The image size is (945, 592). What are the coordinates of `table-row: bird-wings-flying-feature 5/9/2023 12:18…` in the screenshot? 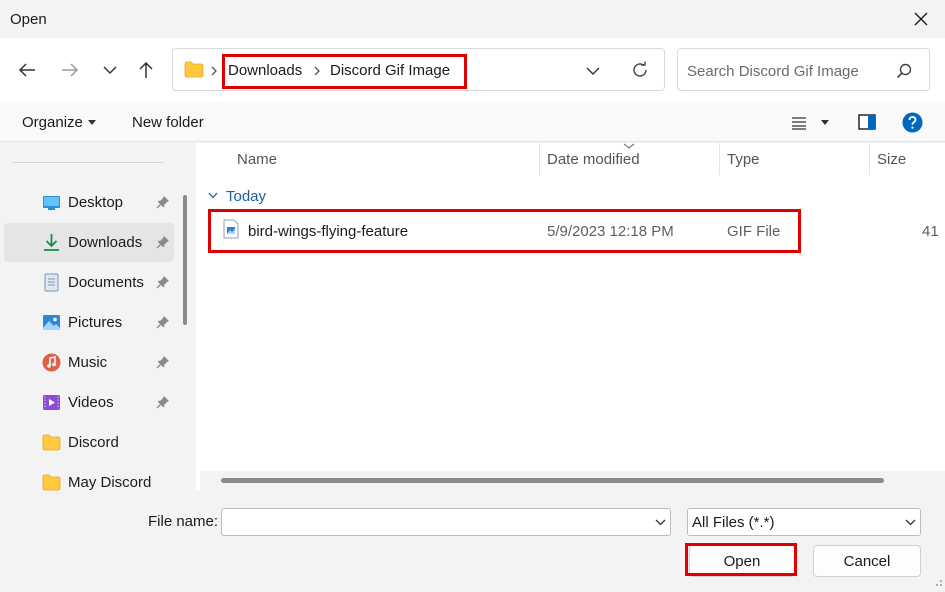 It's located at (577, 231).